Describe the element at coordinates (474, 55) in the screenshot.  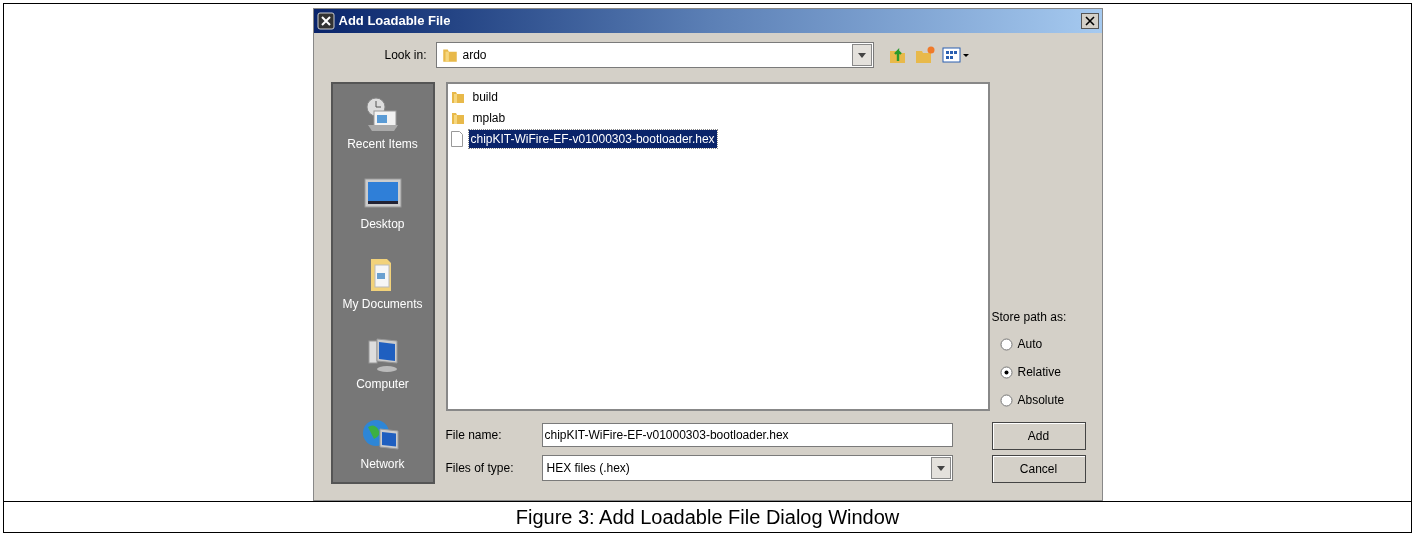
I see `folder-name: ardo` at that location.